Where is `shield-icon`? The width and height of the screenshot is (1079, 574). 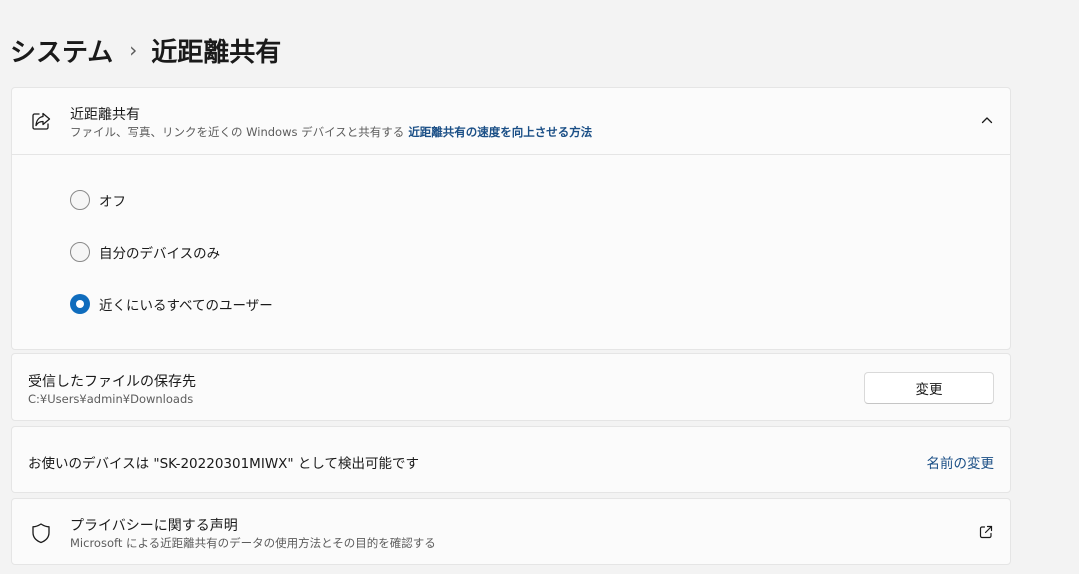 shield-icon is located at coordinates (41, 533).